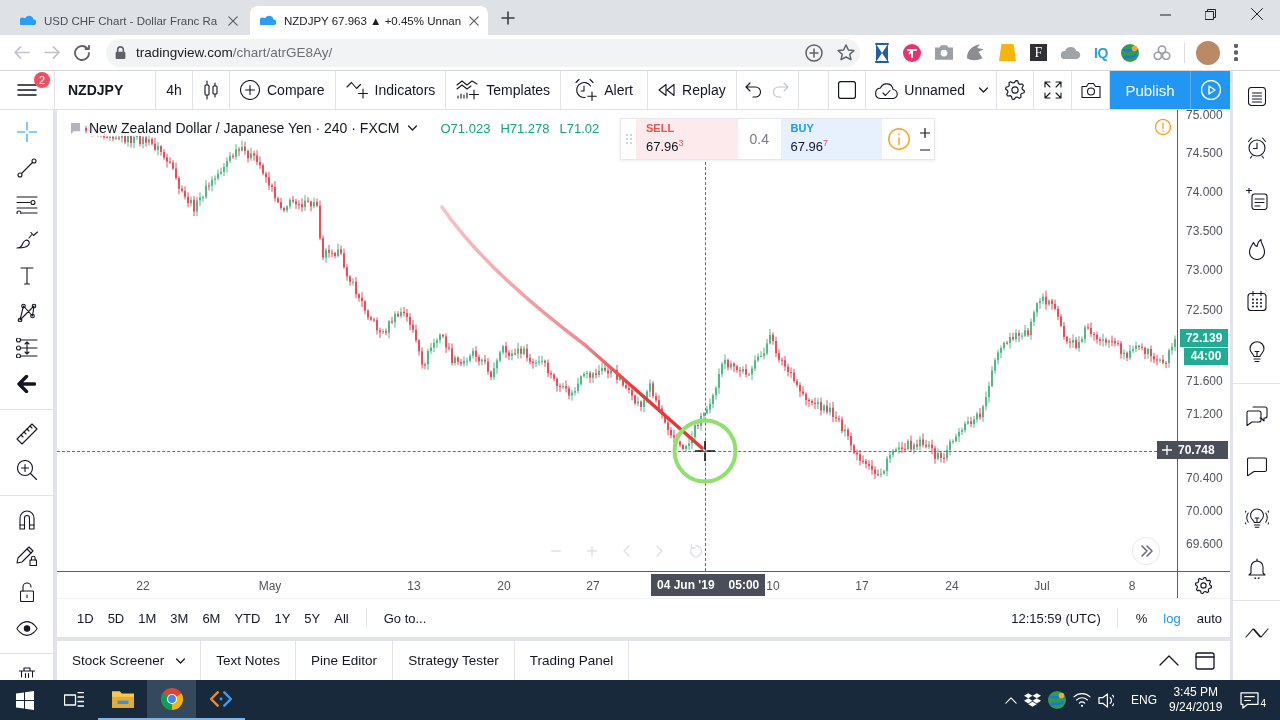 The image size is (1280, 720). What do you see at coordinates (1210, 14) in the screenshot?
I see `restore-icon` at bounding box center [1210, 14].